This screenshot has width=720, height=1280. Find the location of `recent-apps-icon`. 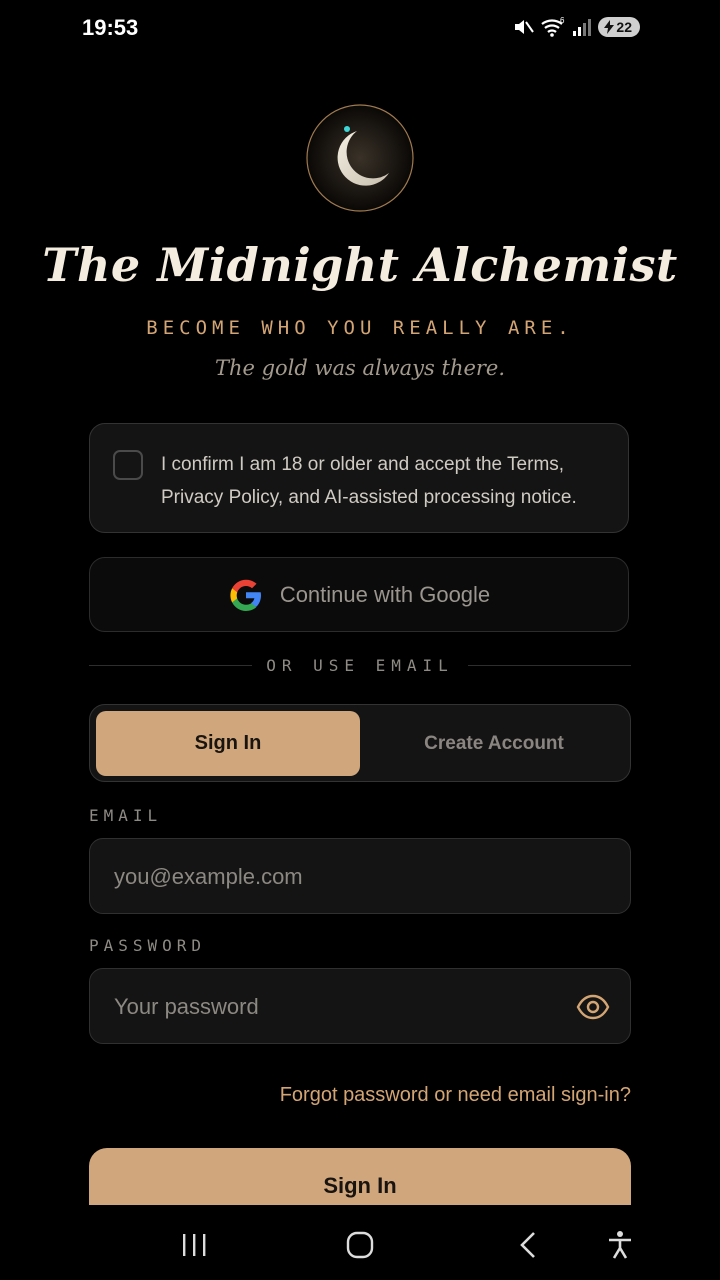

recent-apps-icon is located at coordinates (194, 1245).